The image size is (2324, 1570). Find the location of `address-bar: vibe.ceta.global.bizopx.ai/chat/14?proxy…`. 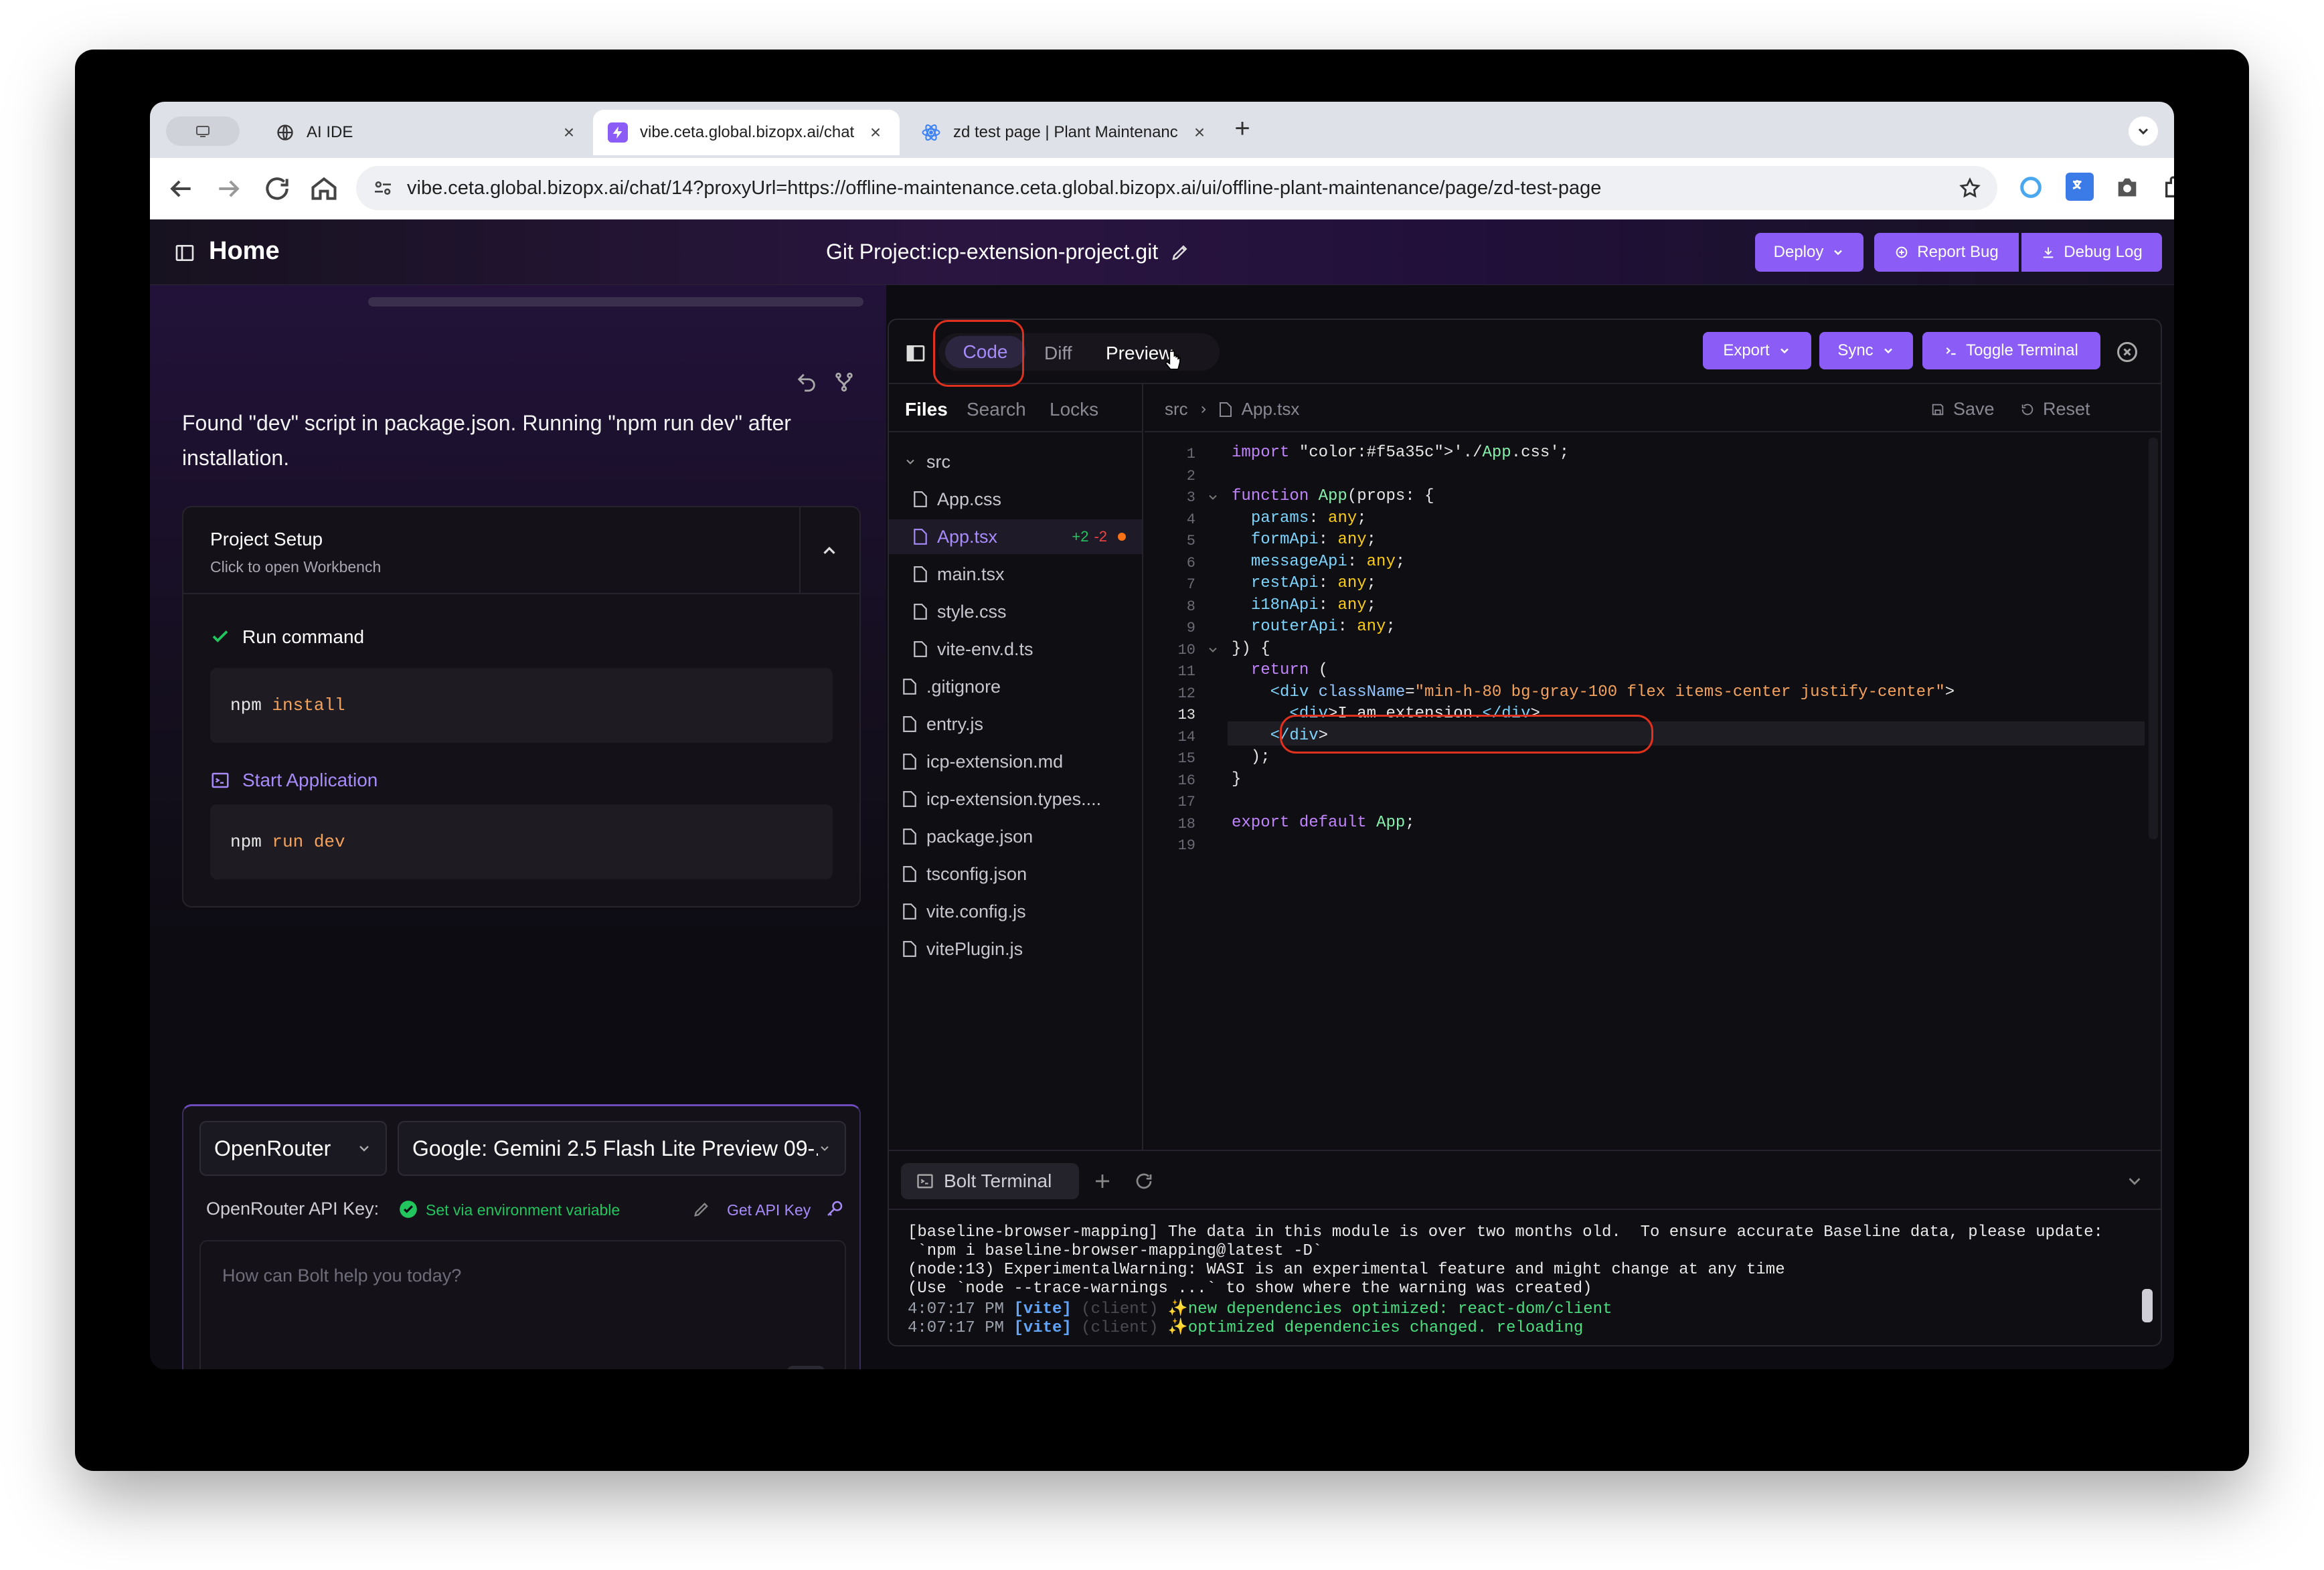

address-bar: vibe.ceta.global.bizopx.ai/chat/14?proxy… is located at coordinates (1176, 188).